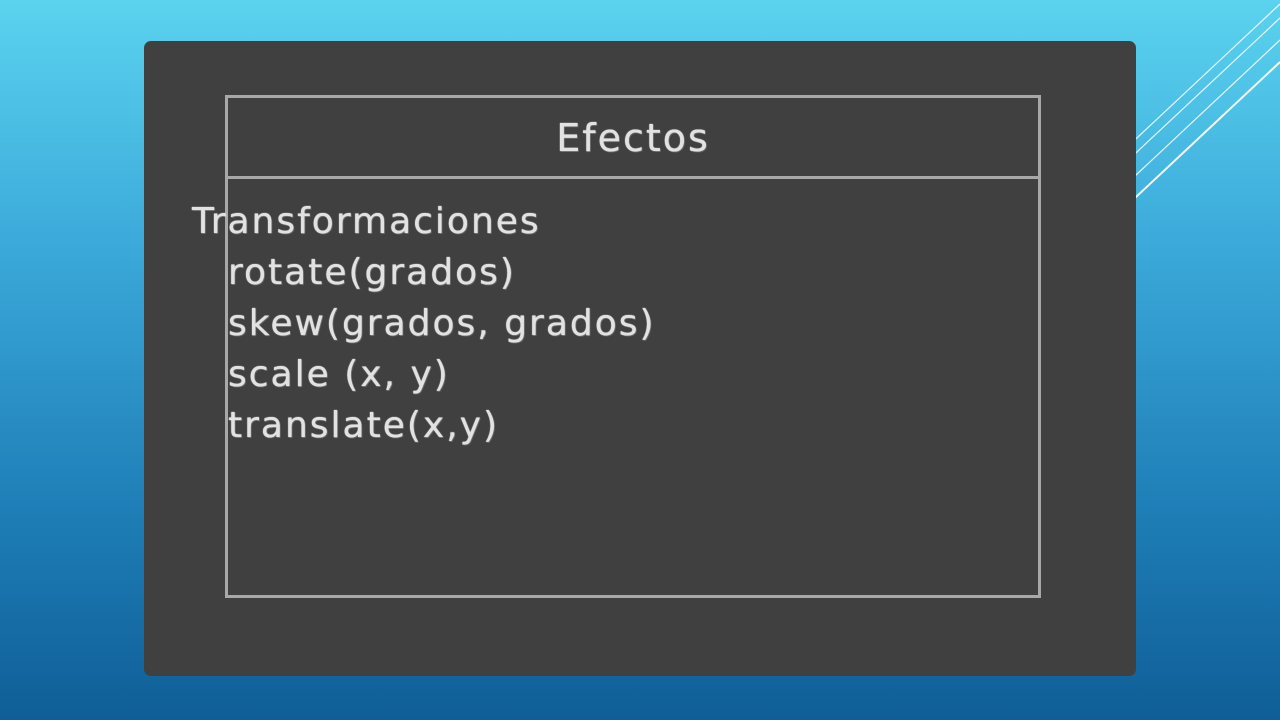  I want to click on page-title: Efectos, so click(633, 138).